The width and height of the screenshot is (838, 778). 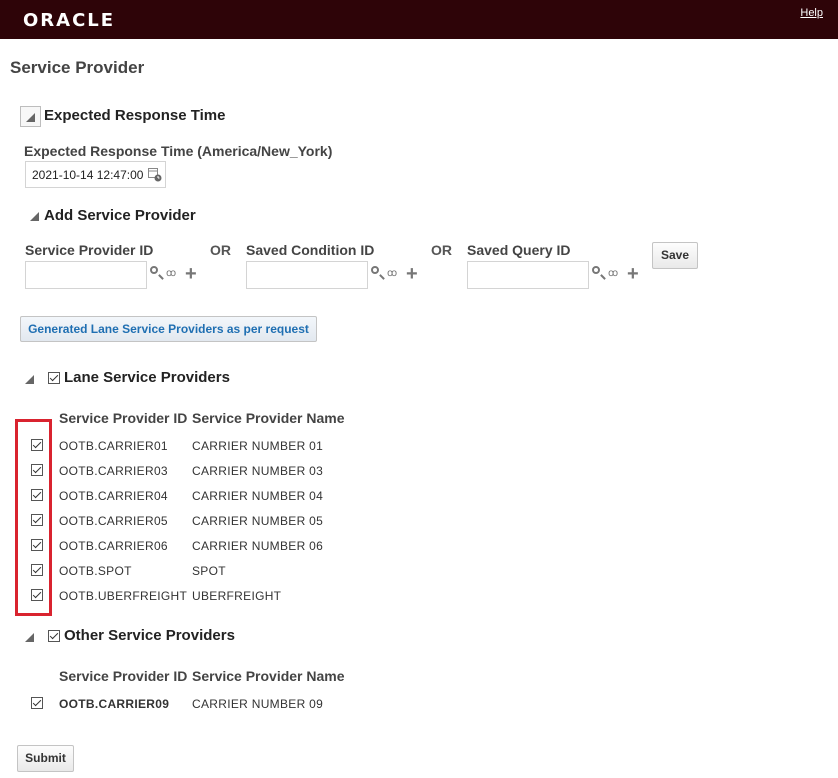 What do you see at coordinates (86, 275) in the screenshot?
I see `sp-id-input` at bounding box center [86, 275].